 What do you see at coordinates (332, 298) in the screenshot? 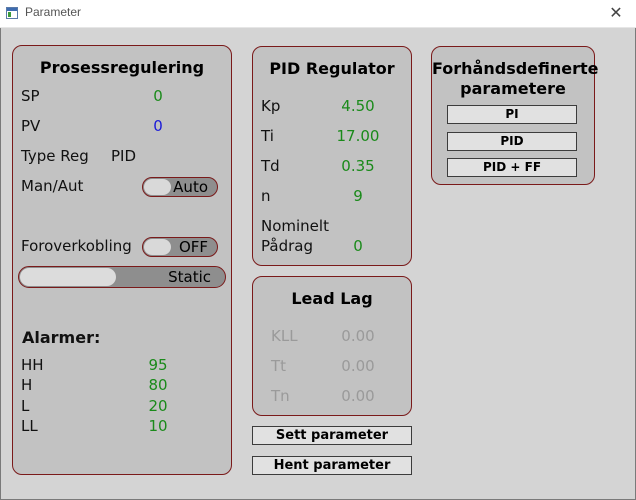
I see `lead-lag-heading: Lead Lag` at bounding box center [332, 298].